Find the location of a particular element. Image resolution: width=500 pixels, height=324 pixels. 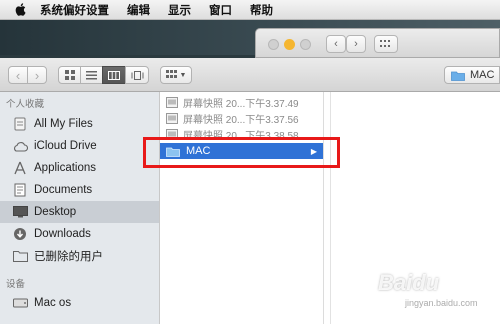

sidebar-item-label: Documents is located at coordinates (63, 190).